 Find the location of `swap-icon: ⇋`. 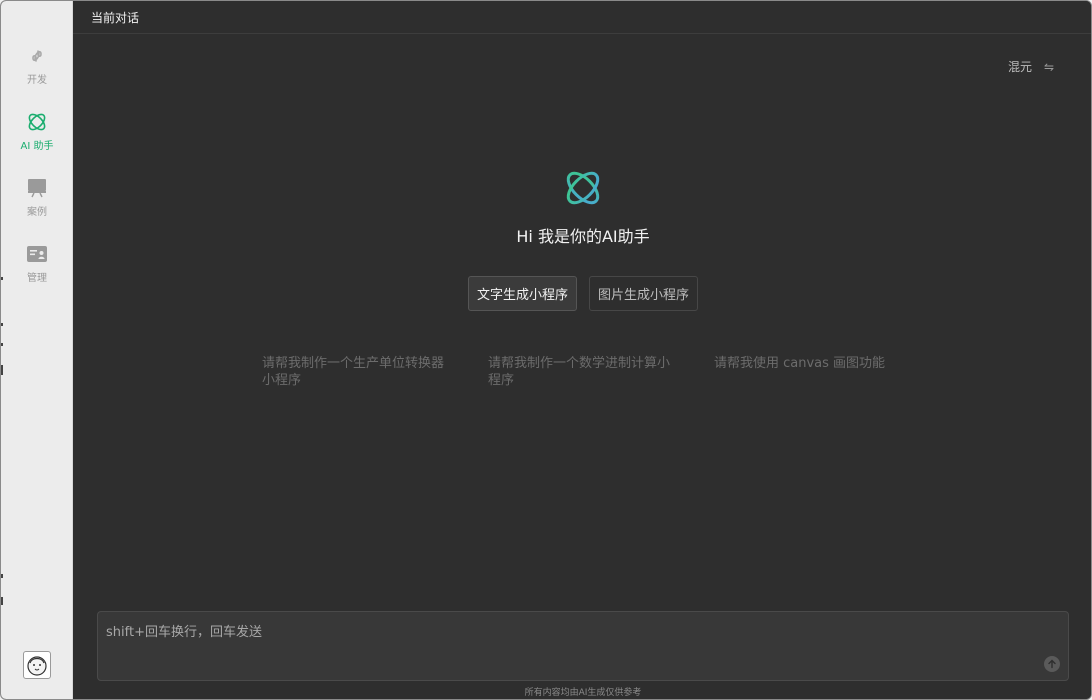

swap-icon: ⇋ is located at coordinates (1049, 67).